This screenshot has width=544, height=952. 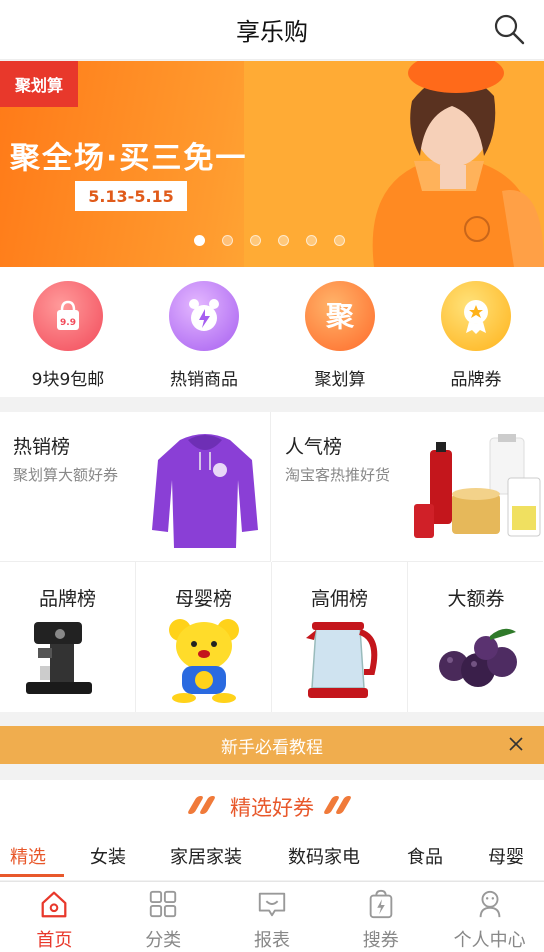 What do you see at coordinates (108, 856) in the screenshot?
I see `tab-womens: 女装` at bounding box center [108, 856].